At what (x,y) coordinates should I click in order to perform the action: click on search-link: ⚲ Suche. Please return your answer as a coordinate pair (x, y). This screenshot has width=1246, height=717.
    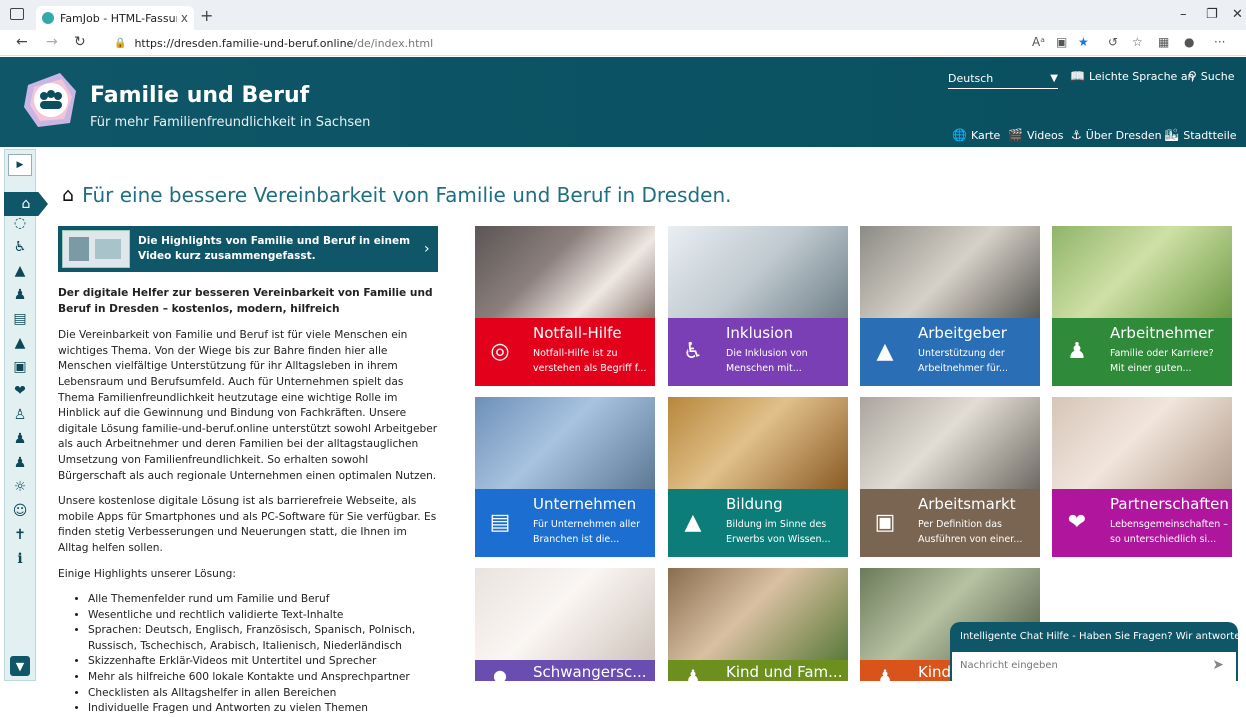
    Looking at the image, I should click on (1211, 76).